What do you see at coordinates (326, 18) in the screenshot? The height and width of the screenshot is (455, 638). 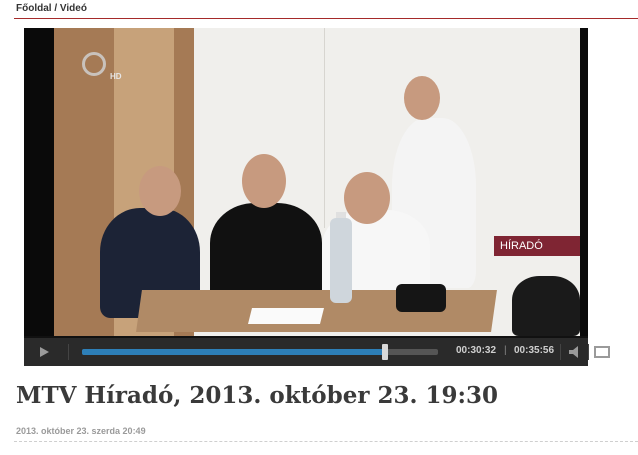 I see `top-divider` at bounding box center [326, 18].